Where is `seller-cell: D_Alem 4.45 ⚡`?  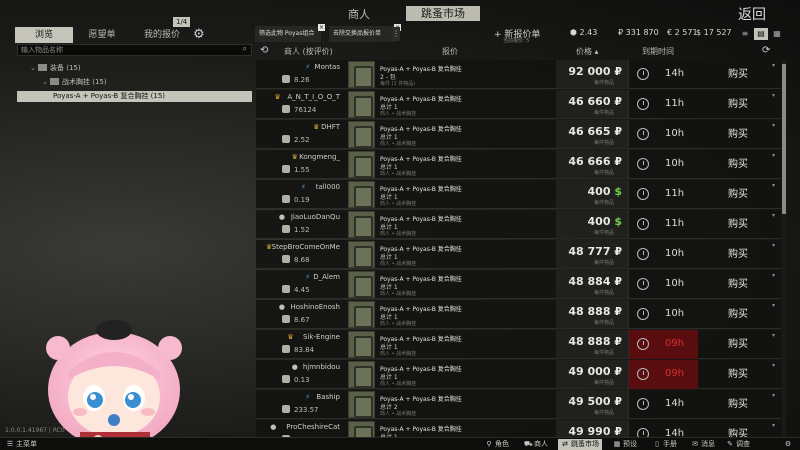 seller-cell: D_Alem 4.45 ⚡ is located at coordinates (301, 284).